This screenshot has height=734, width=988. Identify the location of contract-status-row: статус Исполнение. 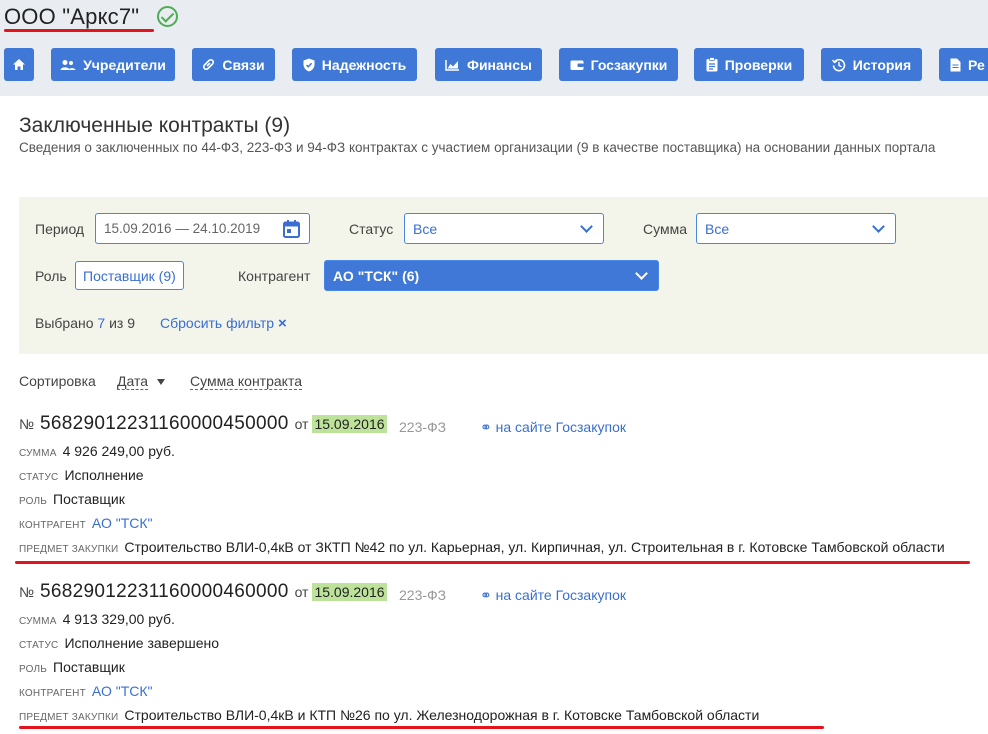
(81, 477).